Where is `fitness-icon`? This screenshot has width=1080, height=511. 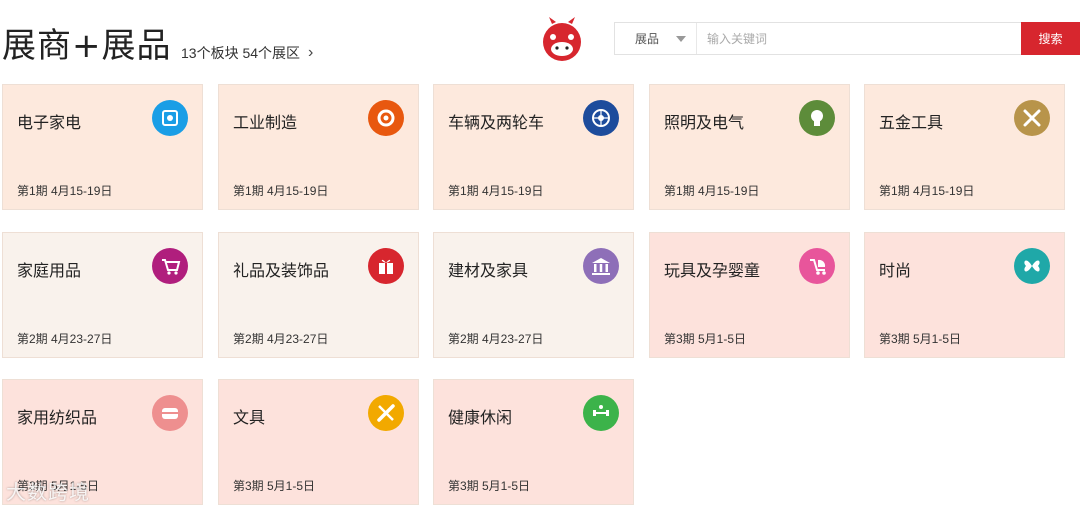
fitness-icon is located at coordinates (601, 413).